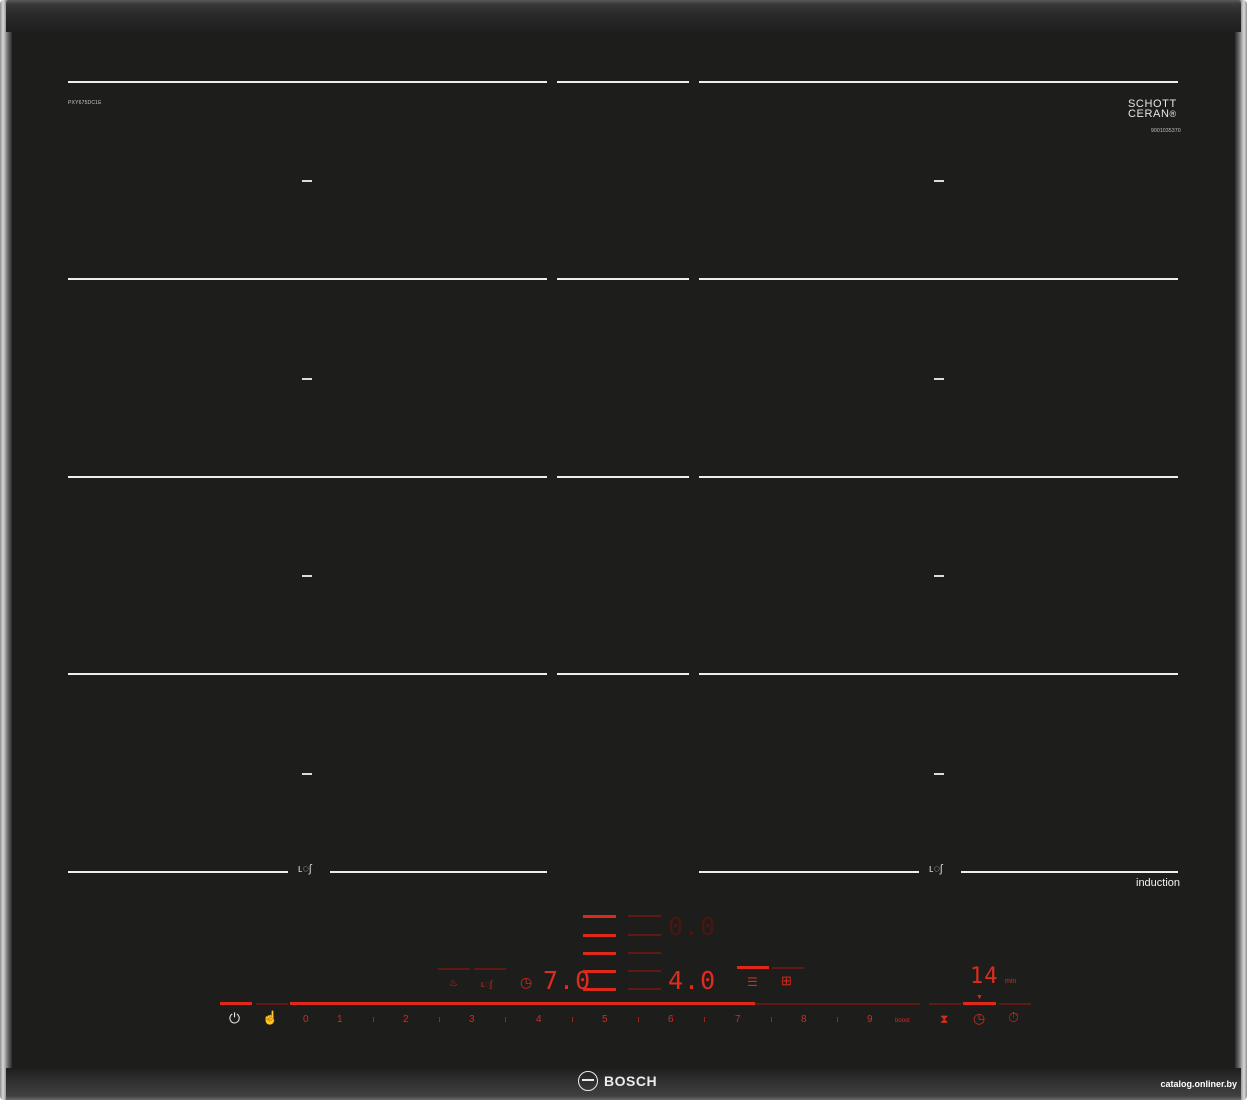 The image size is (1247, 1100). Describe the element at coordinates (979, 1003) in the screenshot. I see `timer-key-indicator-active` at that location.